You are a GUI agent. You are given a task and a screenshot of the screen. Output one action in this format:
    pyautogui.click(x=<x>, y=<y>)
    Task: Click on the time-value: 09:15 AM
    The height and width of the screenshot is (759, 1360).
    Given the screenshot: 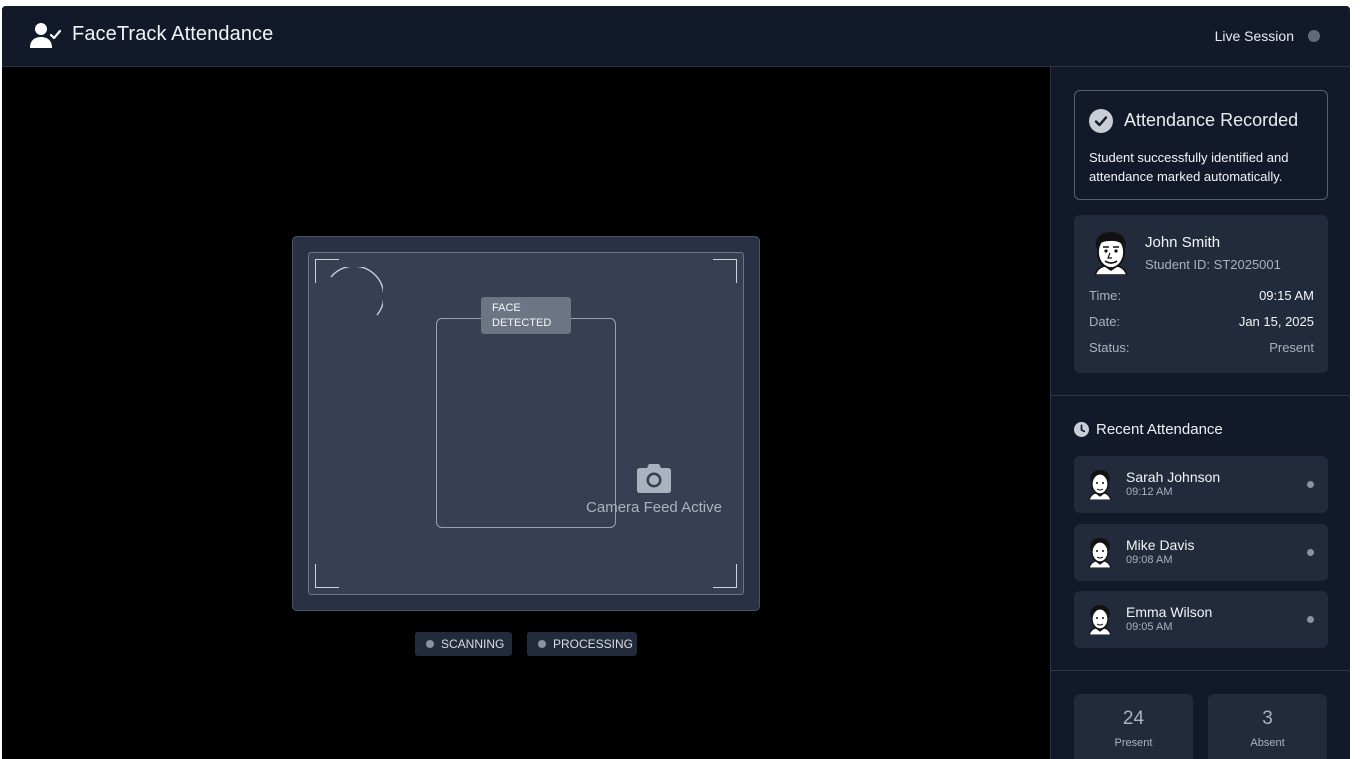 What is the action you would take?
    pyautogui.click(x=1286, y=295)
    